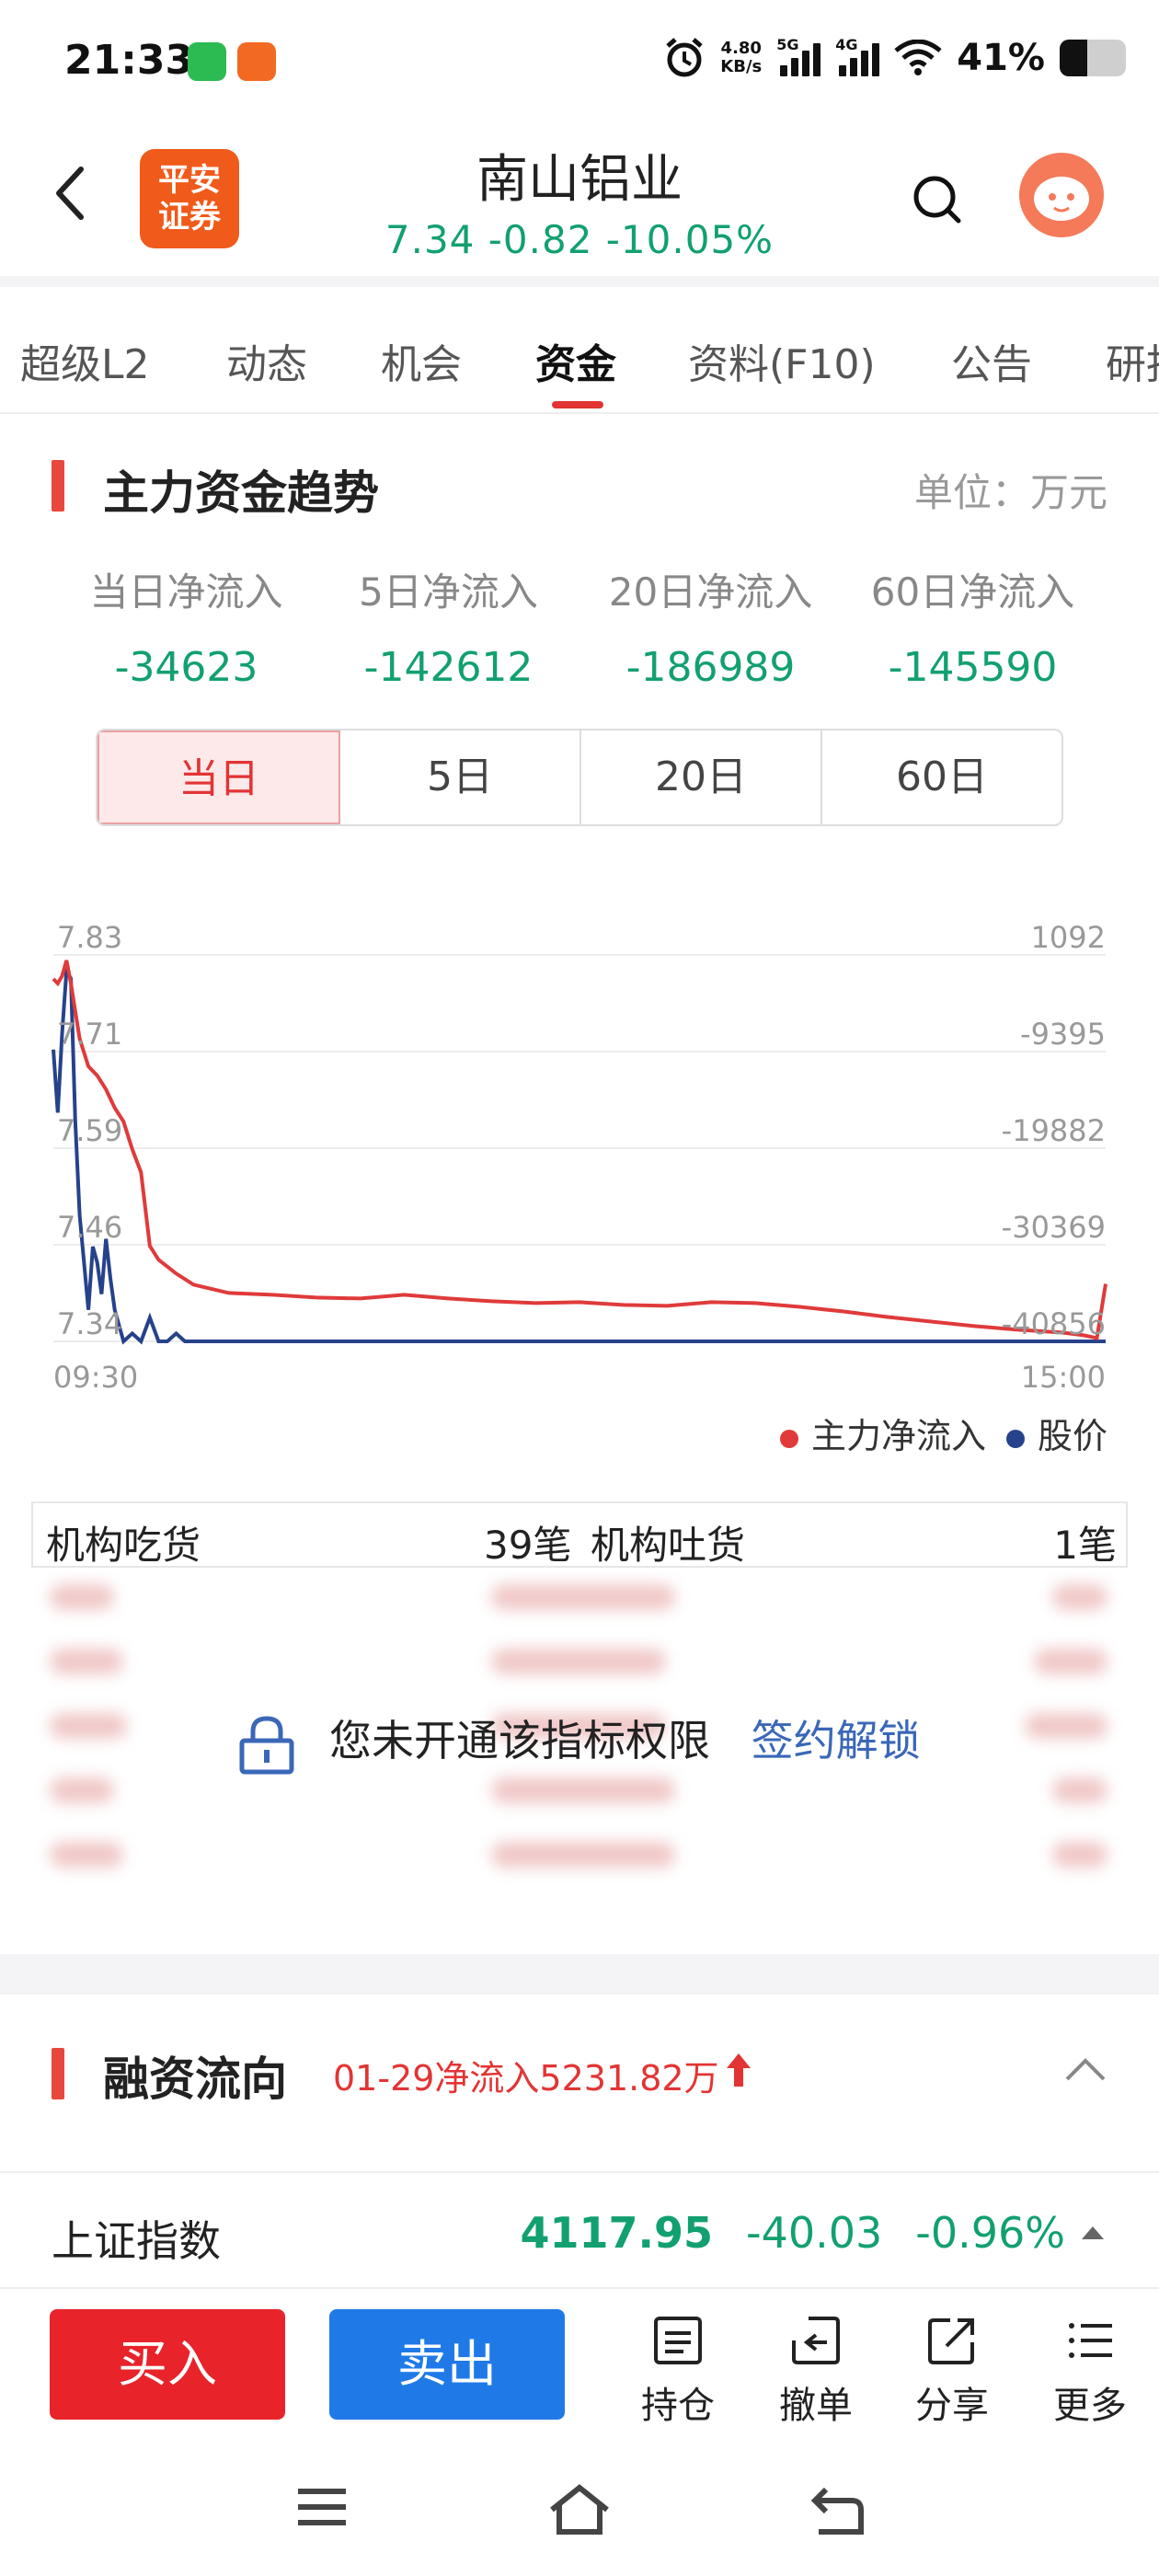 This screenshot has width=1159, height=2576. I want to click on status-right: 4.80 KB/s 5G 4G 41%, so click(894, 57).